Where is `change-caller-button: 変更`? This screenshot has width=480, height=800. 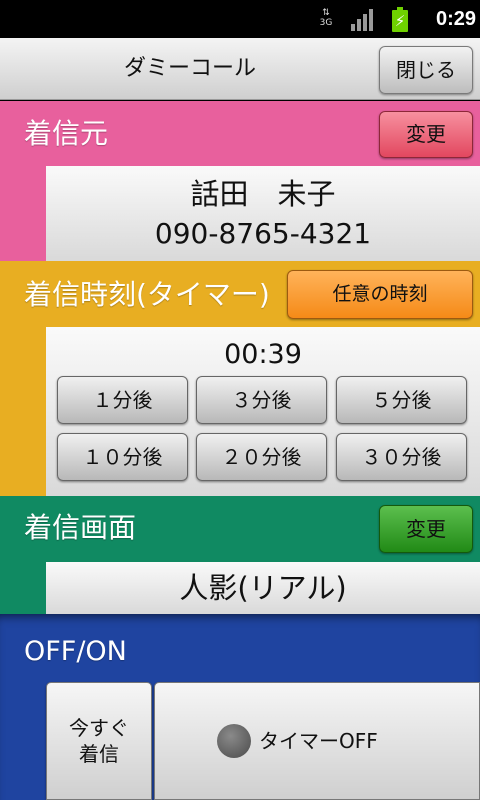 change-caller-button: 変更 is located at coordinates (426, 134).